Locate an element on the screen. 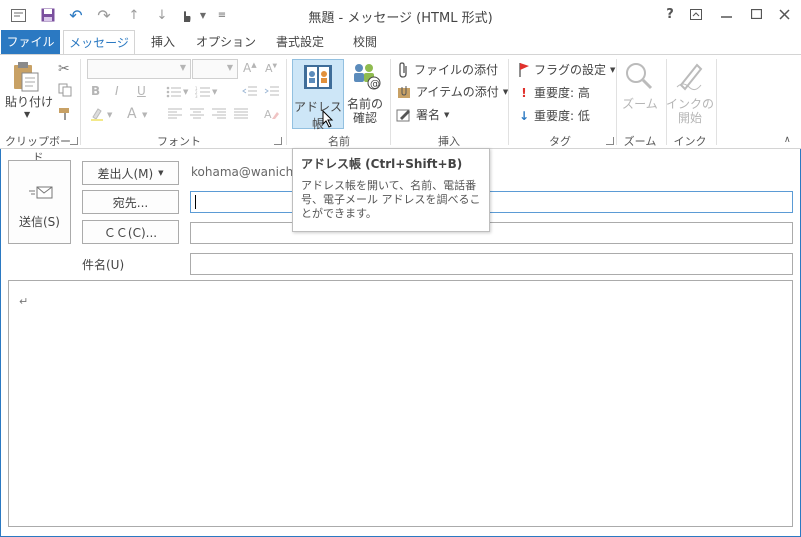 This screenshot has height=537, width=801. collapse-ribbon-icon: ∧ is located at coordinates (787, 140).